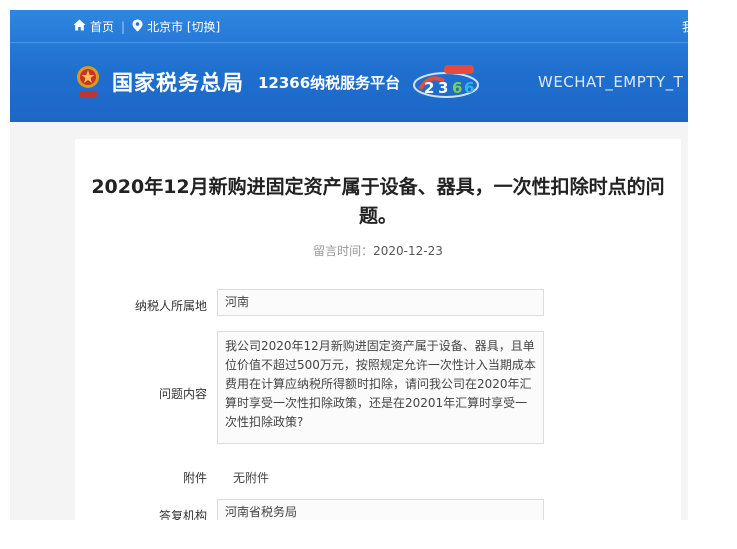  What do you see at coordinates (251, 478) in the screenshot?
I see `attachment-value: 无附件` at bounding box center [251, 478].